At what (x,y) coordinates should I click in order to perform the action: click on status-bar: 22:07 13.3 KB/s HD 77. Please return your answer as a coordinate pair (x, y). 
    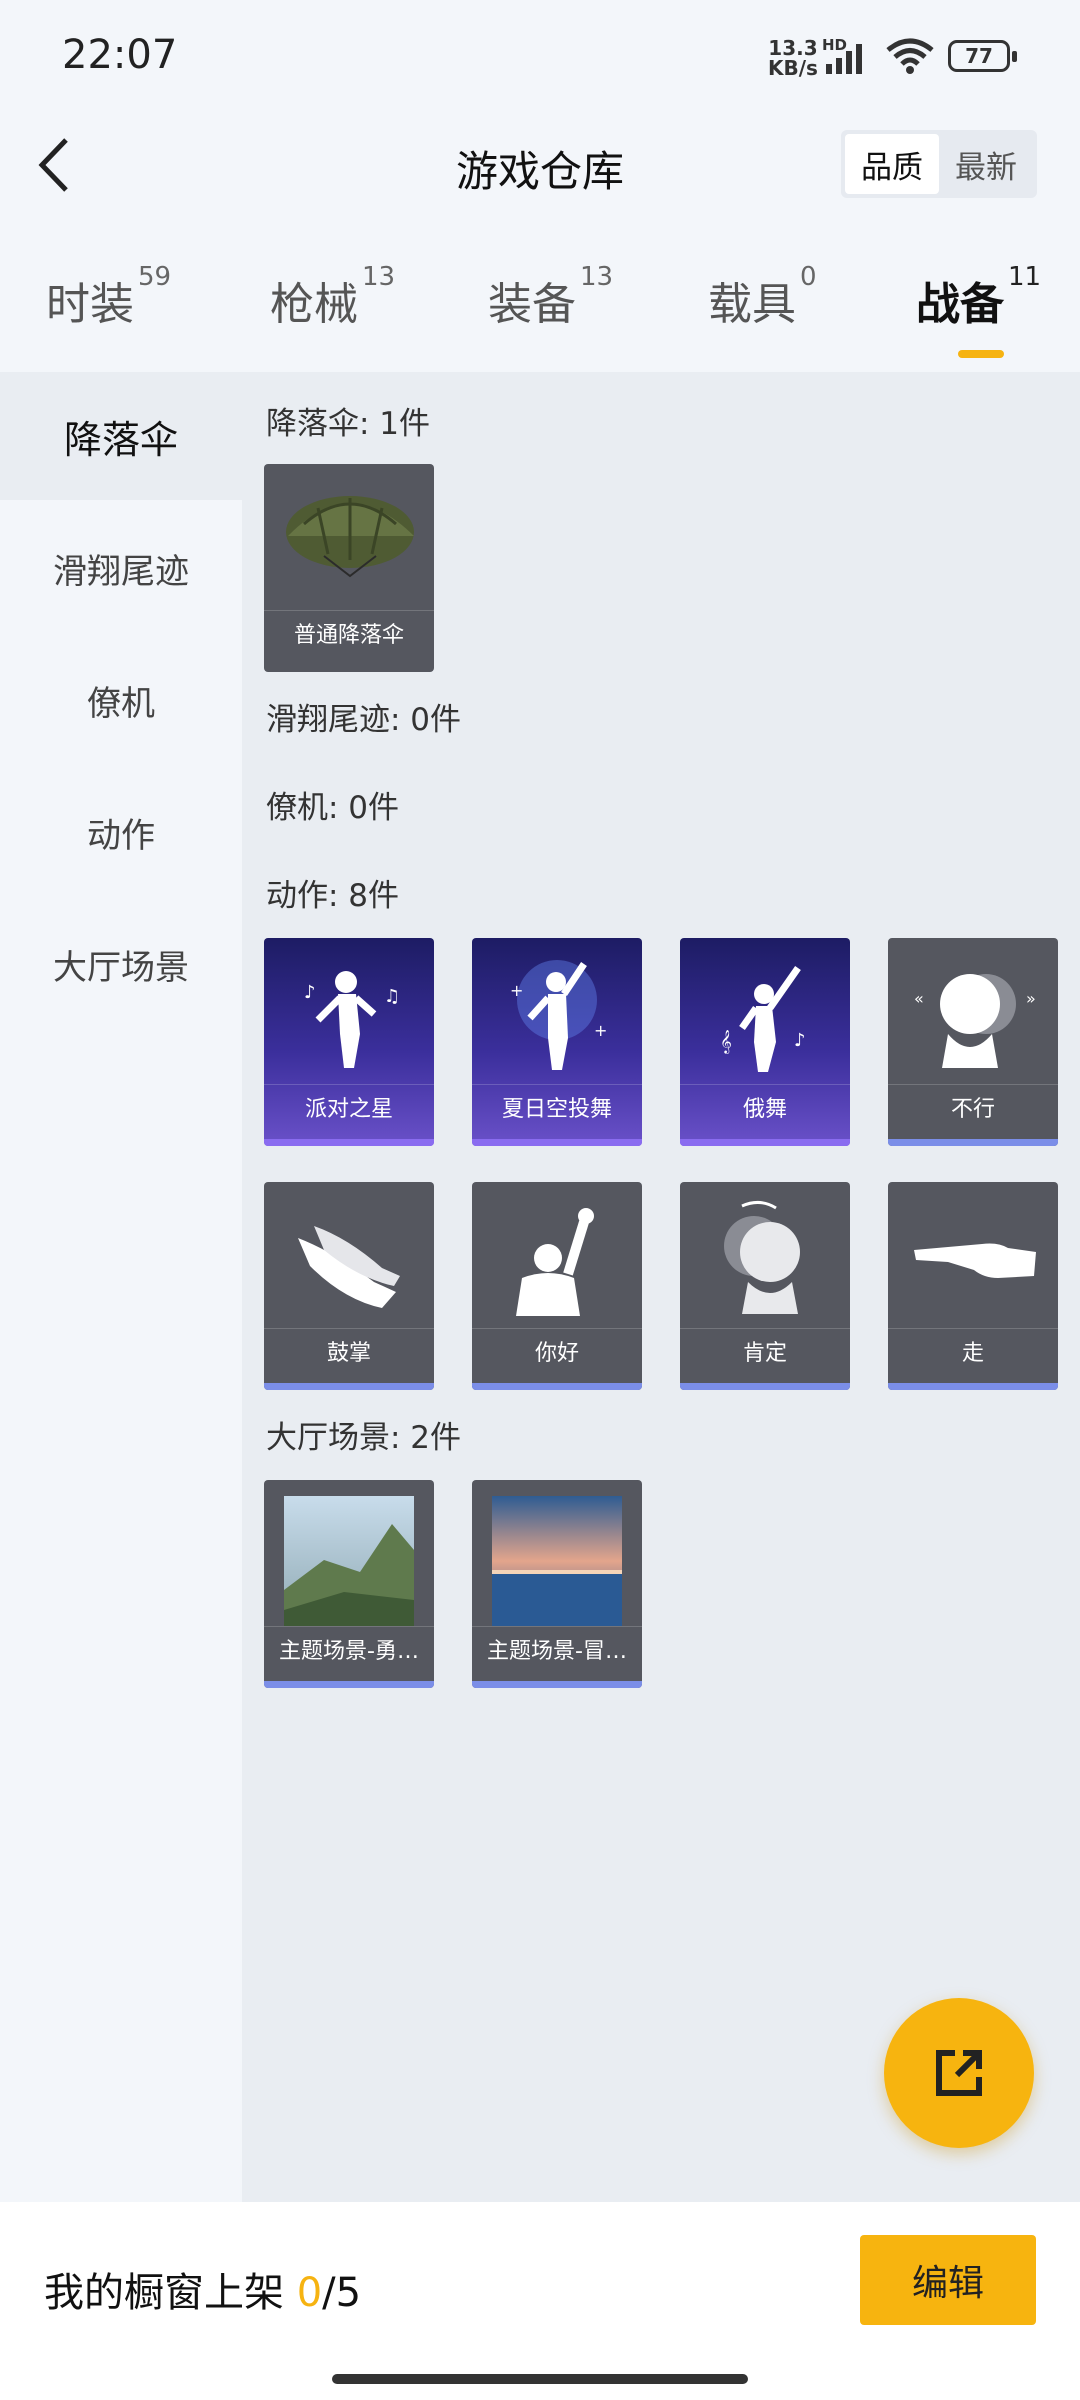
    Looking at the image, I should click on (540, 55).